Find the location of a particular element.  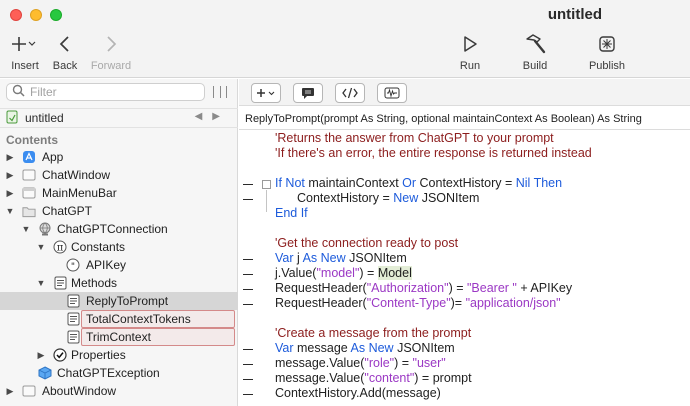

code-line-comment: 'Create a message from the prompt is located at coordinates (373, 333).